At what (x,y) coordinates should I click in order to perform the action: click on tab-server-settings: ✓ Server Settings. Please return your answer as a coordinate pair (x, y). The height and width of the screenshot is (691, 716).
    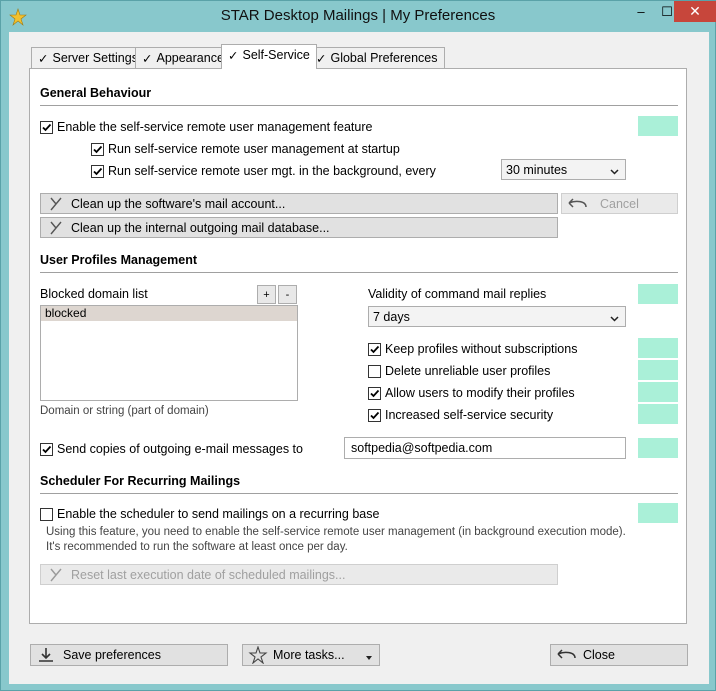
    Looking at the image, I should click on (88, 57).